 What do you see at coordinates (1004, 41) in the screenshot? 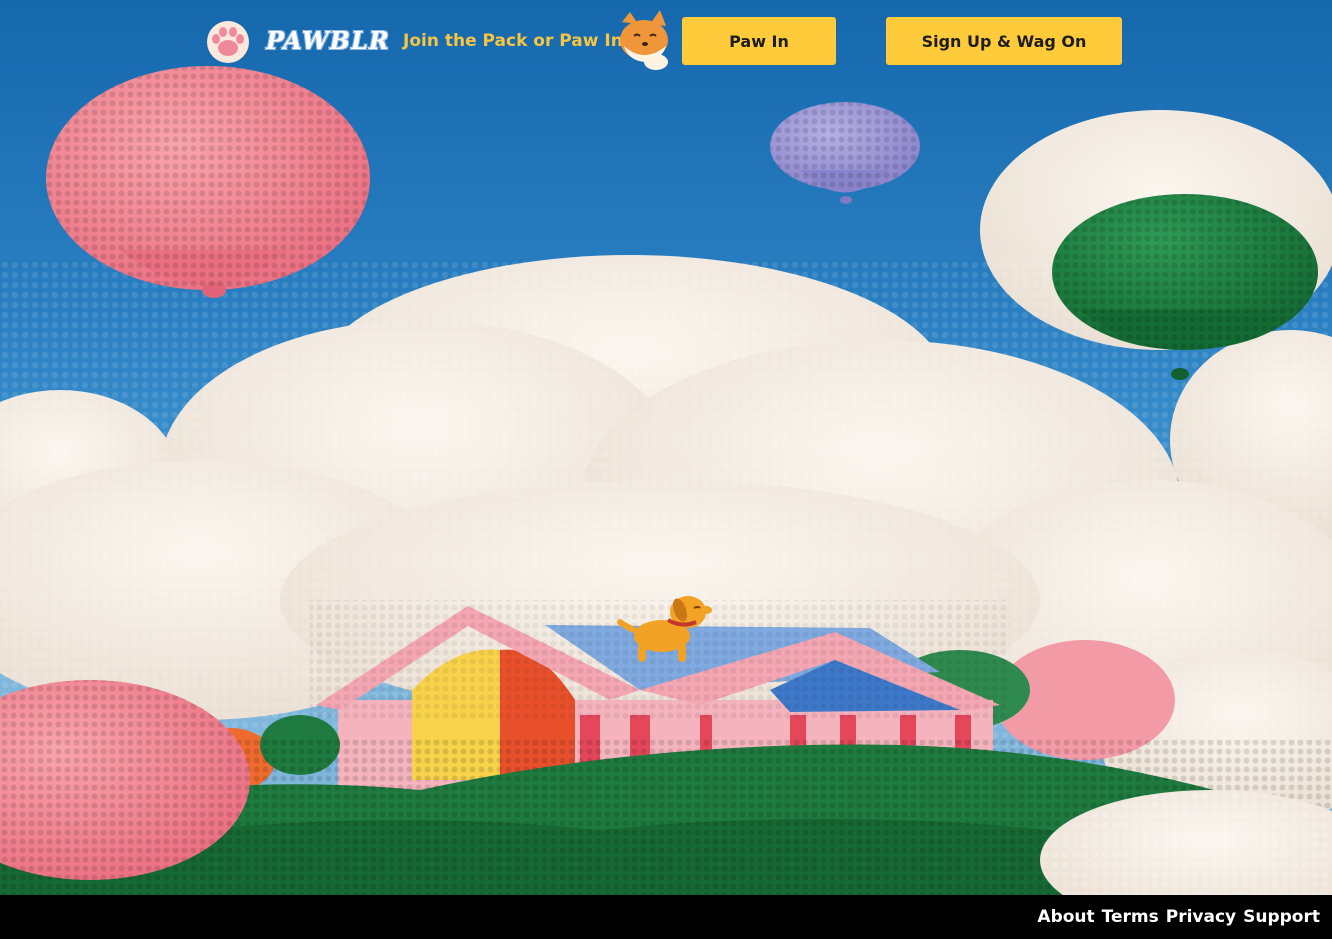
I see `signup-button: Sign Up & Wag On` at bounding box center [1004, 41].